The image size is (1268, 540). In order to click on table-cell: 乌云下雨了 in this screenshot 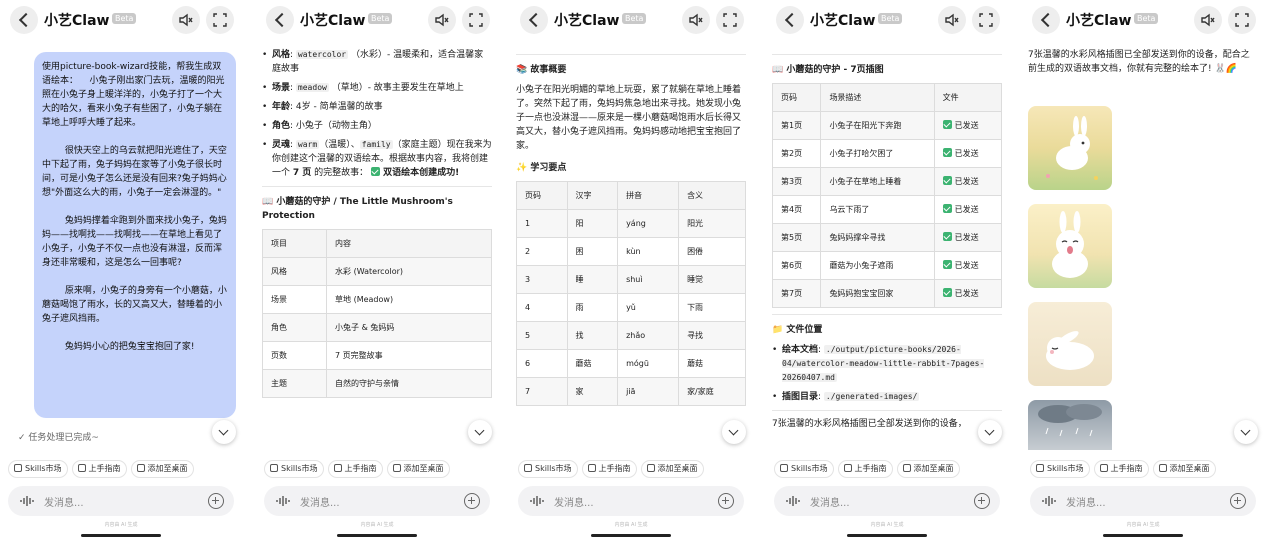, I will do `click(877, 209)`.